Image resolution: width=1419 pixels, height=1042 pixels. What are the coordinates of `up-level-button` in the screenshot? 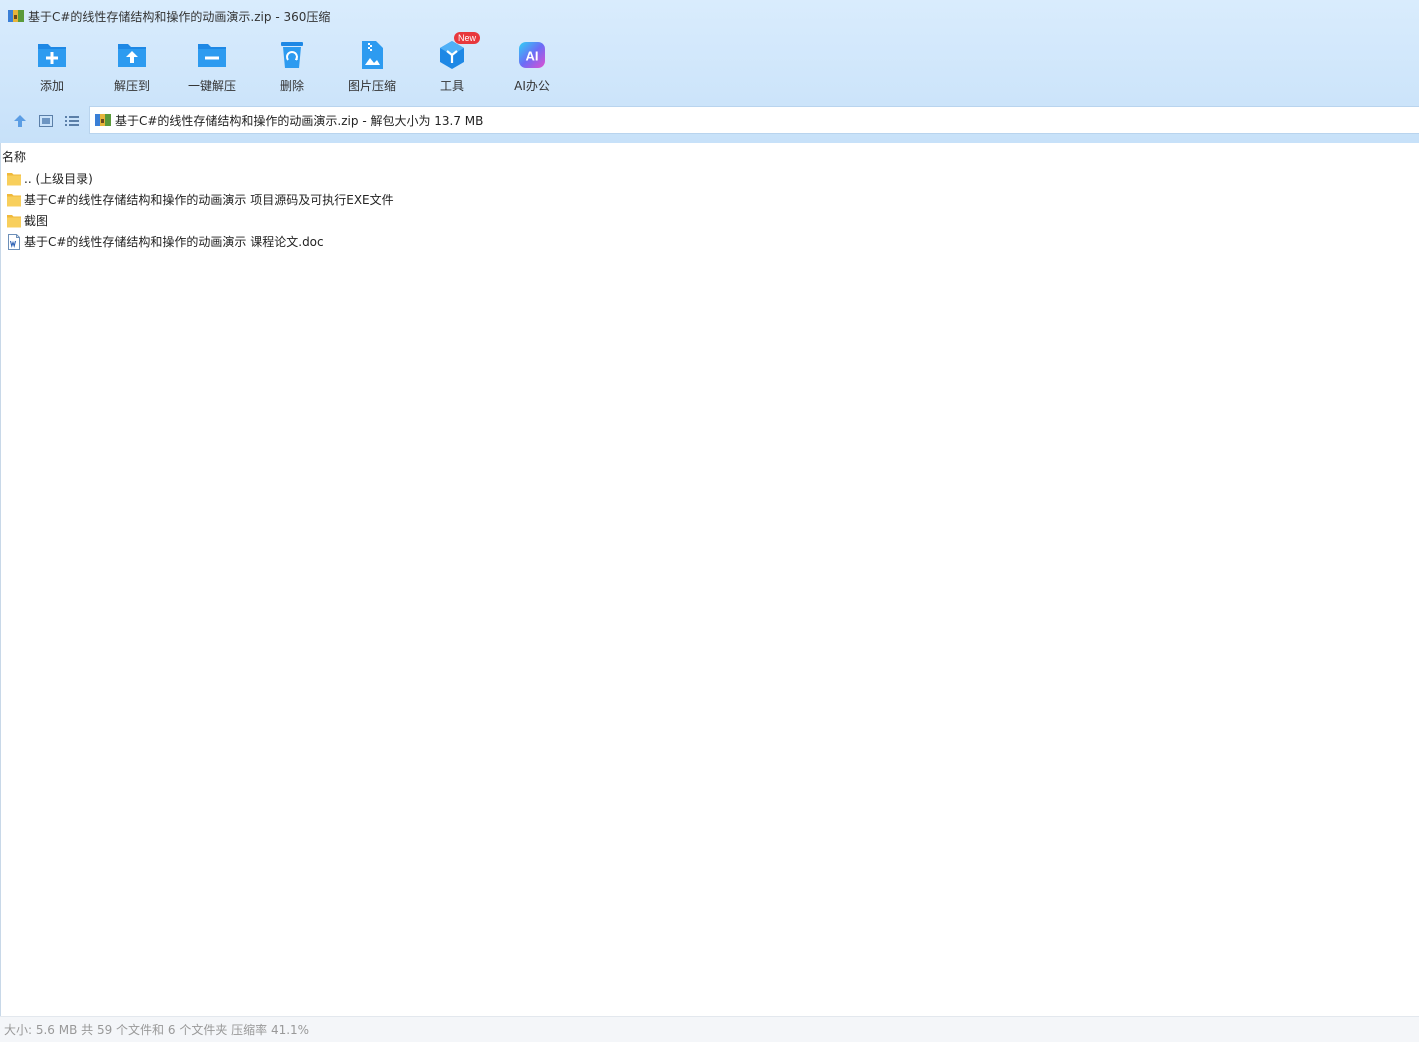 It's located at (20, 121).